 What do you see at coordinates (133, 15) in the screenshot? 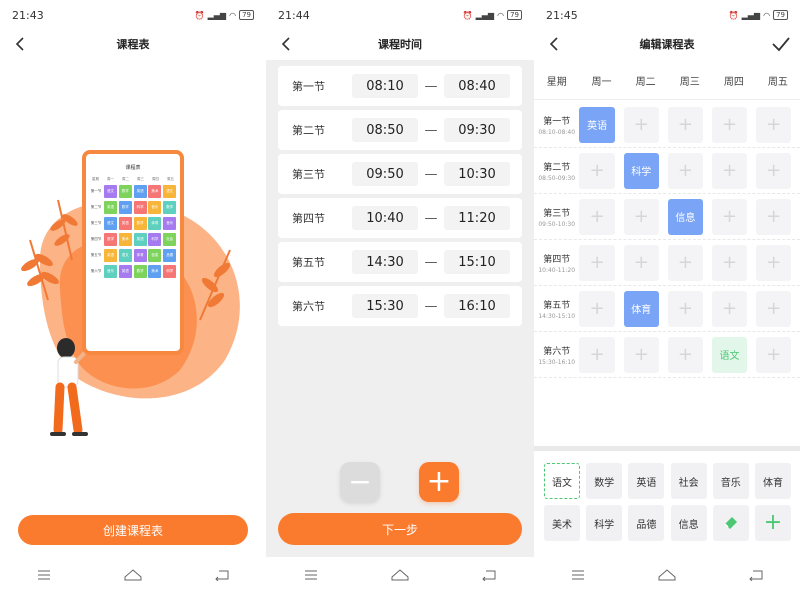
I see `status-bar: 21:43 ⏰ ▂▄▆ ◠ 79` at bounding box center [133, 15].